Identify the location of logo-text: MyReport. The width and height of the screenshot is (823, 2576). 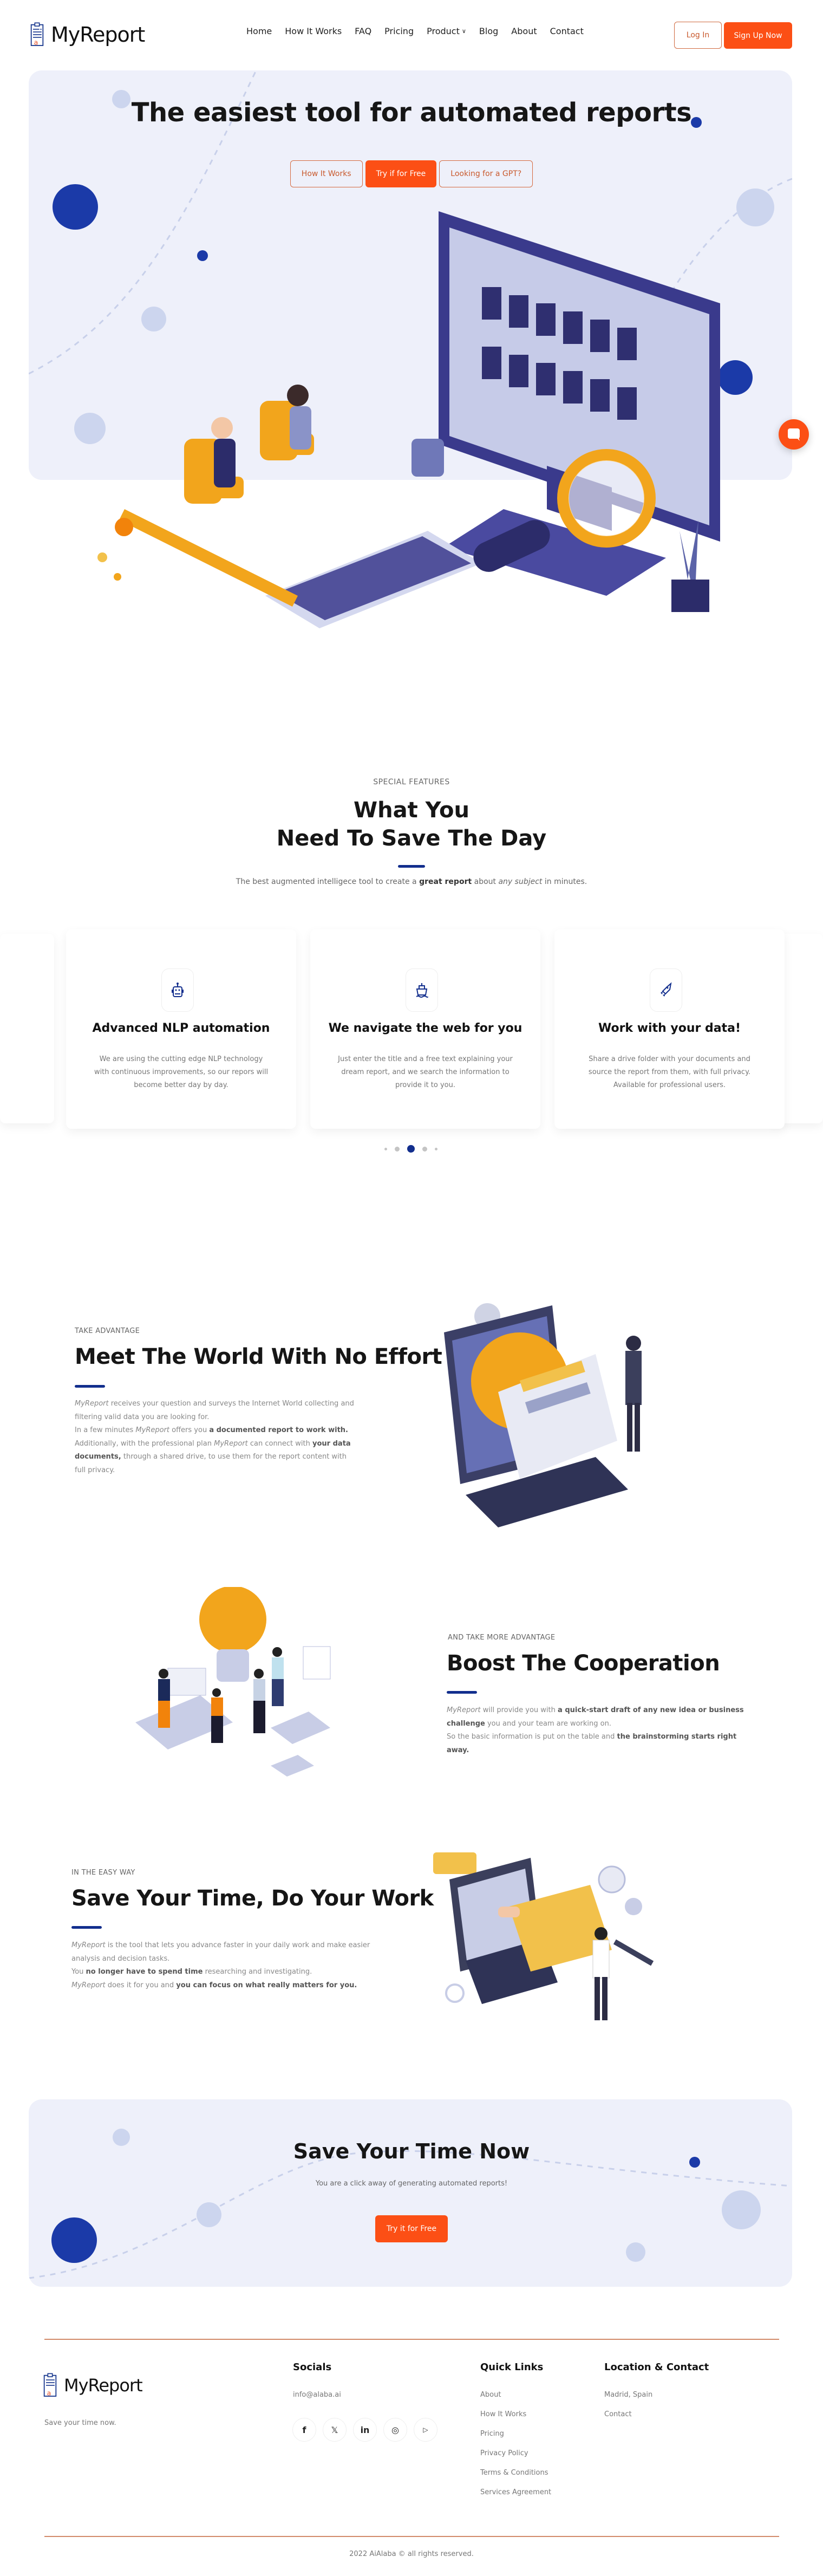
(98, 35).